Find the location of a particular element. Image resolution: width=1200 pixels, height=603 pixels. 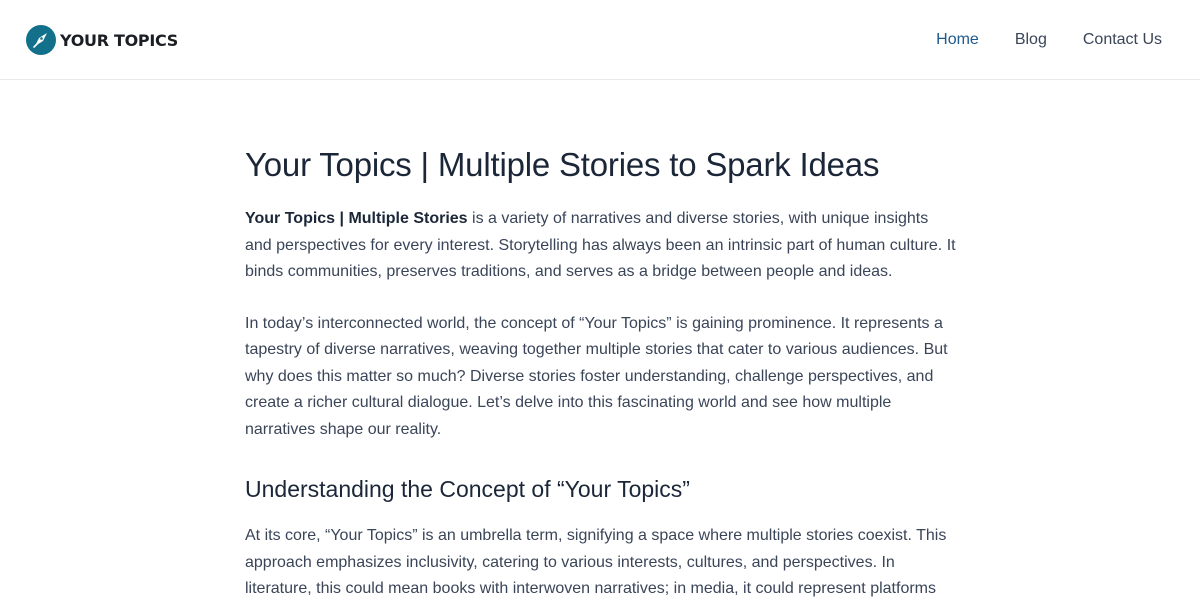

main-nav: Home Blog Contact Us is located at coordinates (1031, 40).